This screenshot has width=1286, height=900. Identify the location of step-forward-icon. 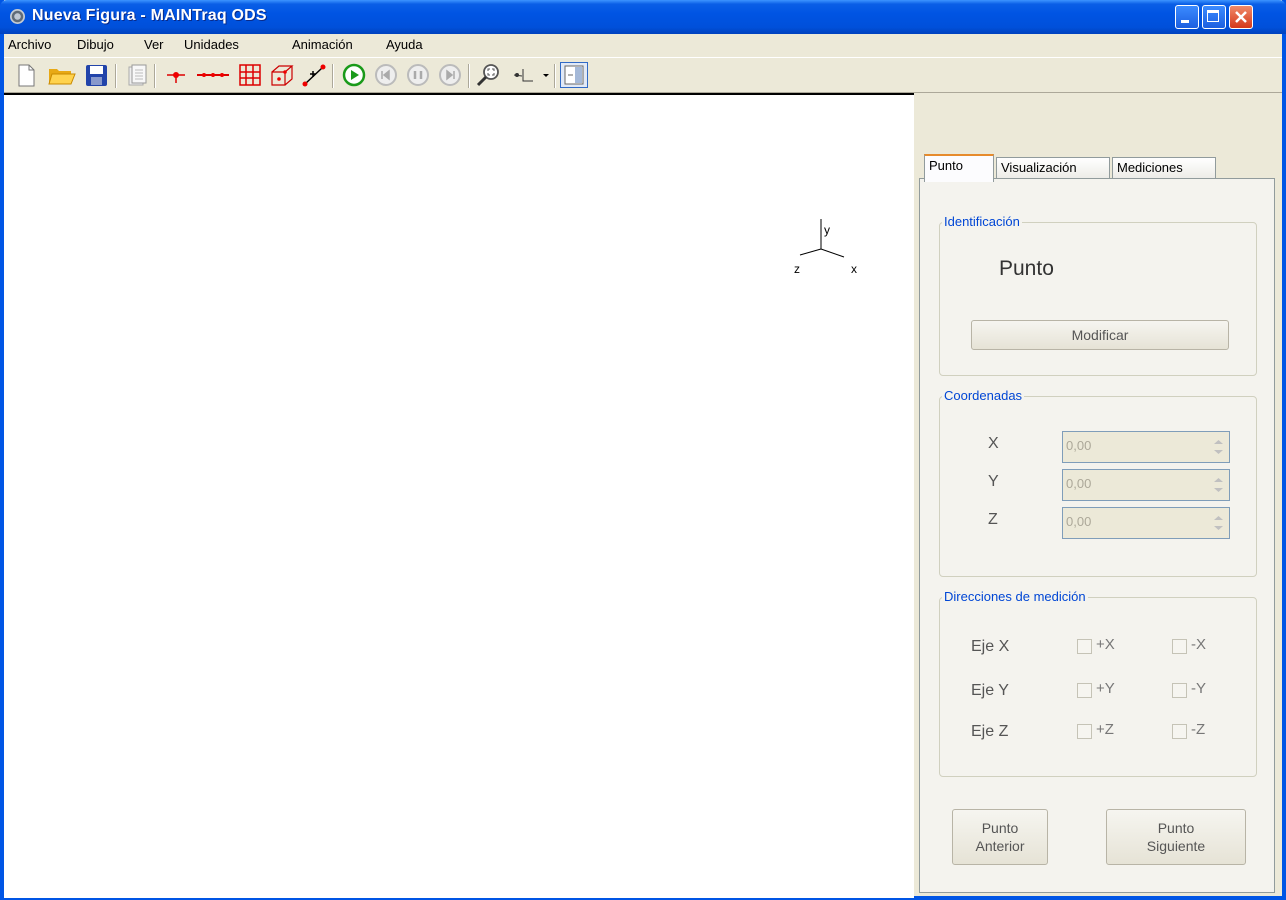
(450, 75).